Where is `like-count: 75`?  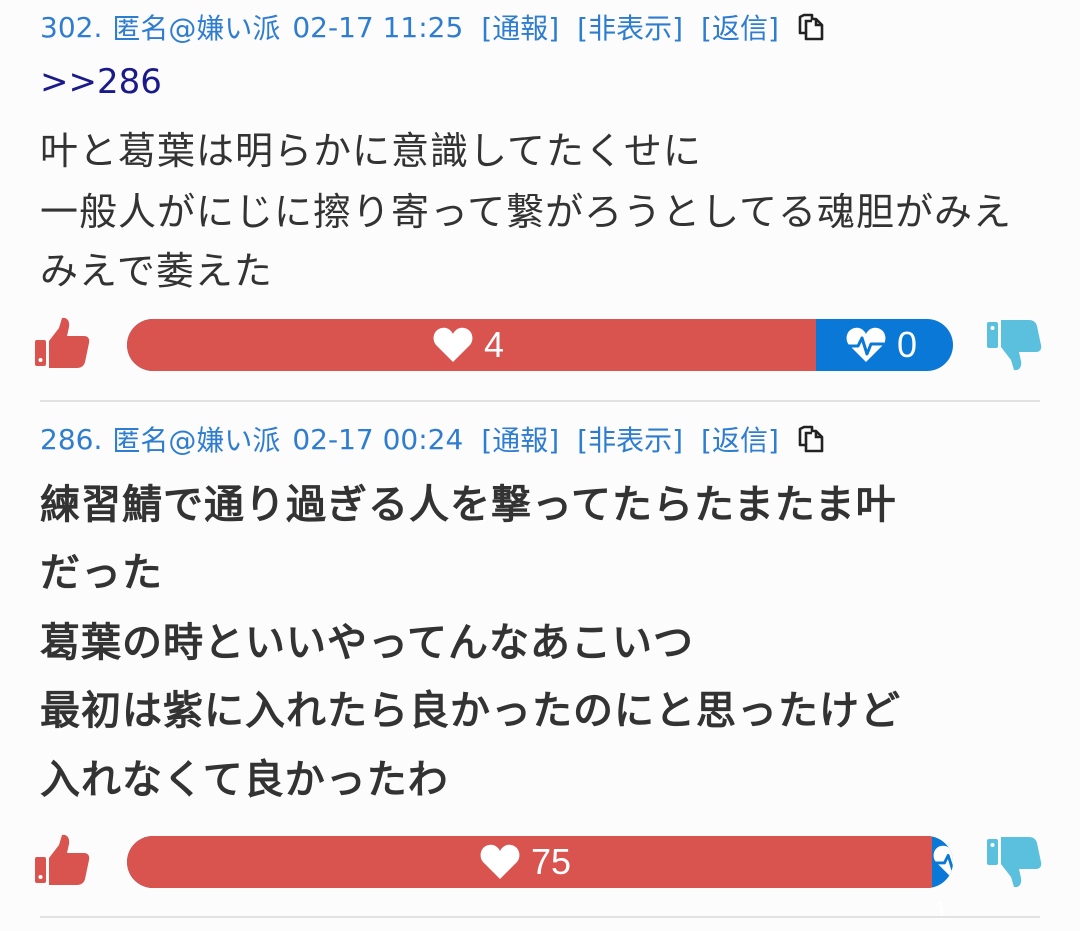 like-count: 75 is located at coordinates (551, 861).